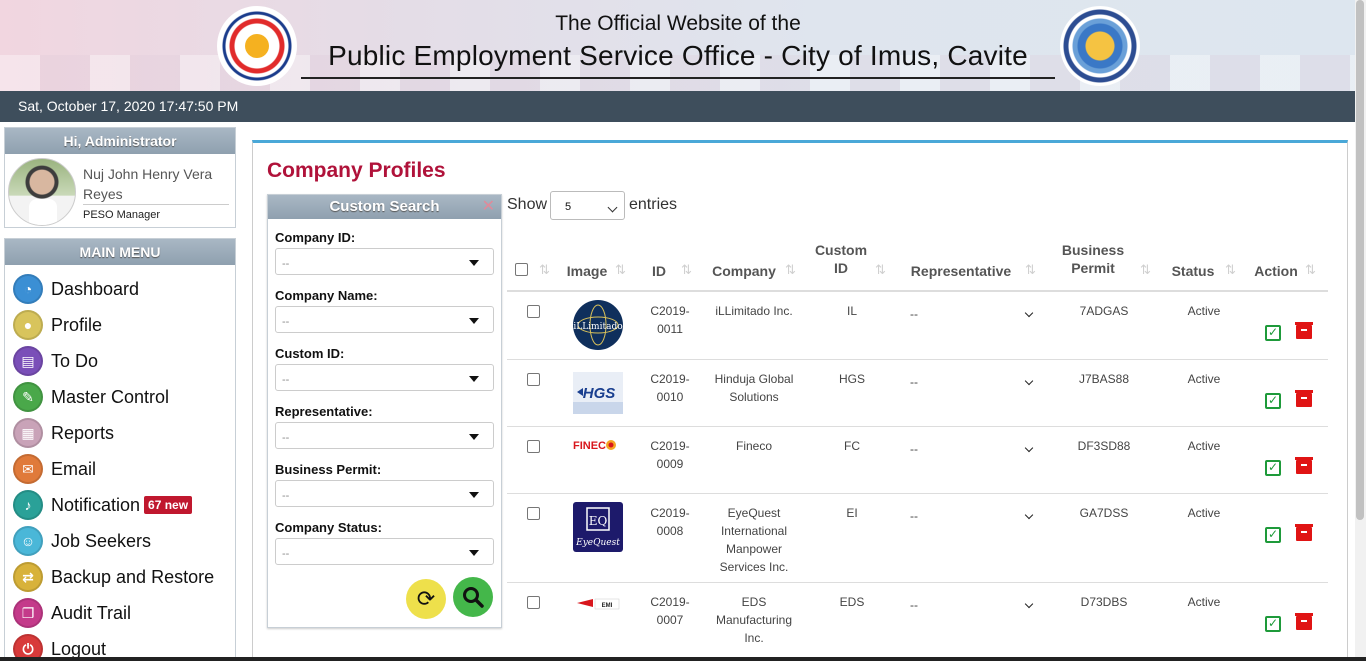 This screenshot has width=1366, height=661. Describe the element at coordinates (683, 659) in the screenshot. I see `window-bottom-edge` at that location.